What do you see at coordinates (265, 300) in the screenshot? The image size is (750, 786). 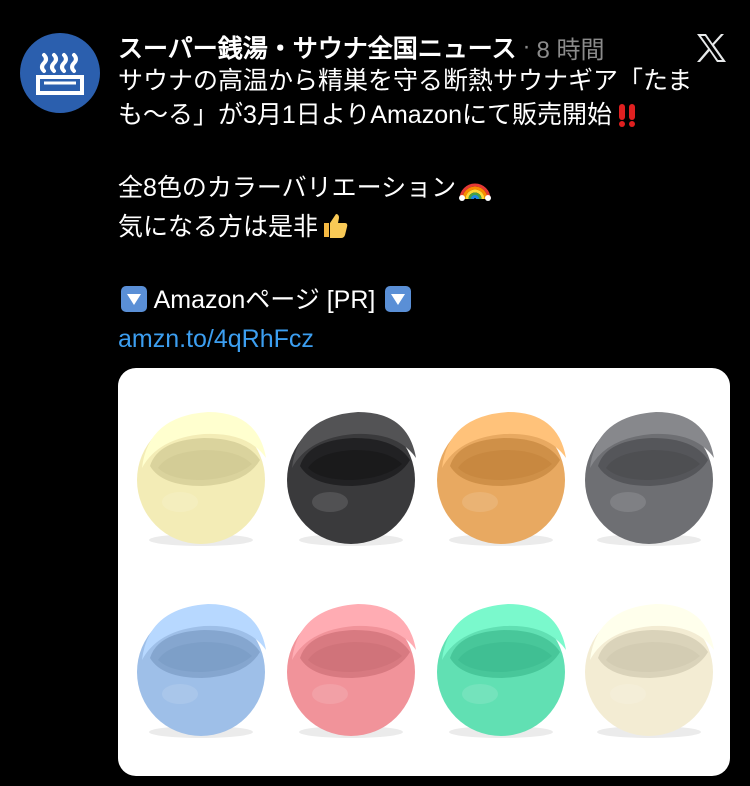 I see `amazon-label: Amazonページ [PR]` at bounding box center [265, 300].